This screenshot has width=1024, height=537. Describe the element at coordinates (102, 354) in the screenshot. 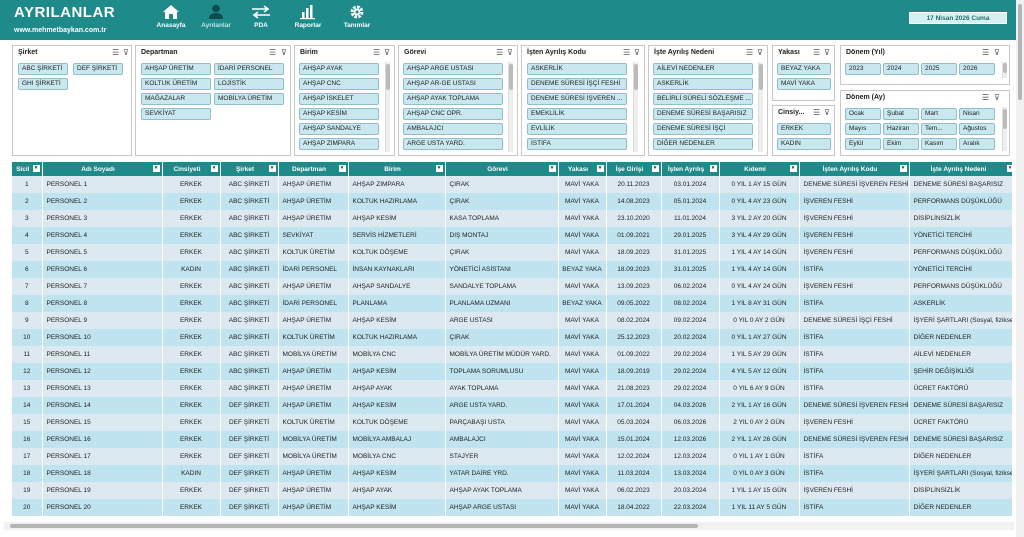

I see `table-cell: PERSONEL 11` at that location.